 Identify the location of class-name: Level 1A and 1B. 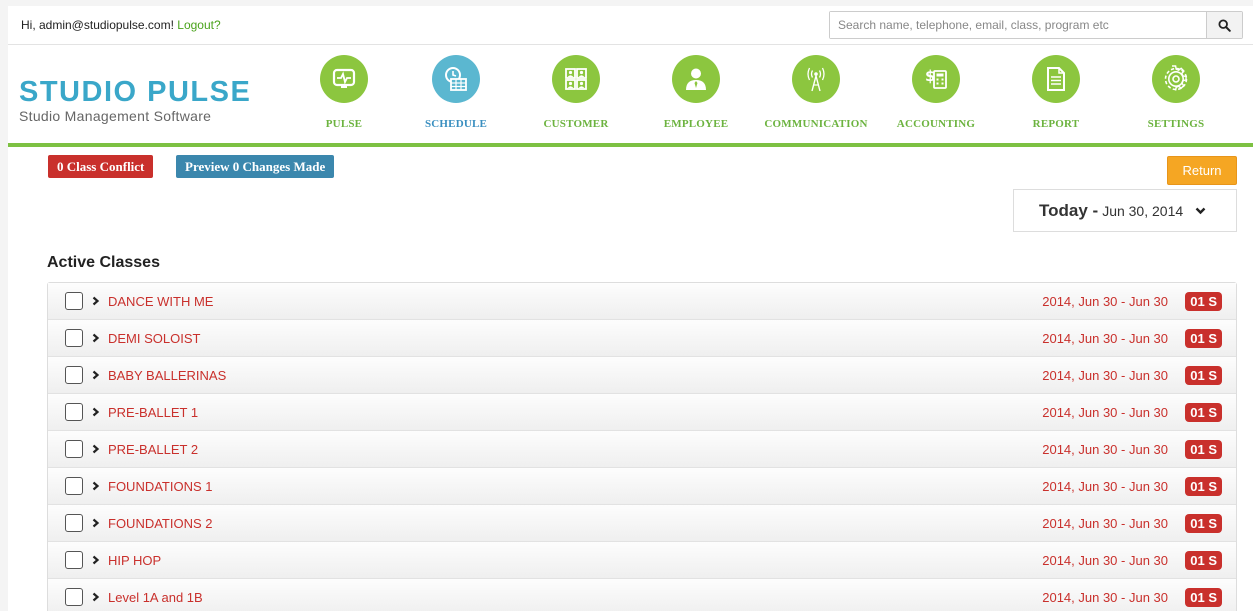
(155, 597).